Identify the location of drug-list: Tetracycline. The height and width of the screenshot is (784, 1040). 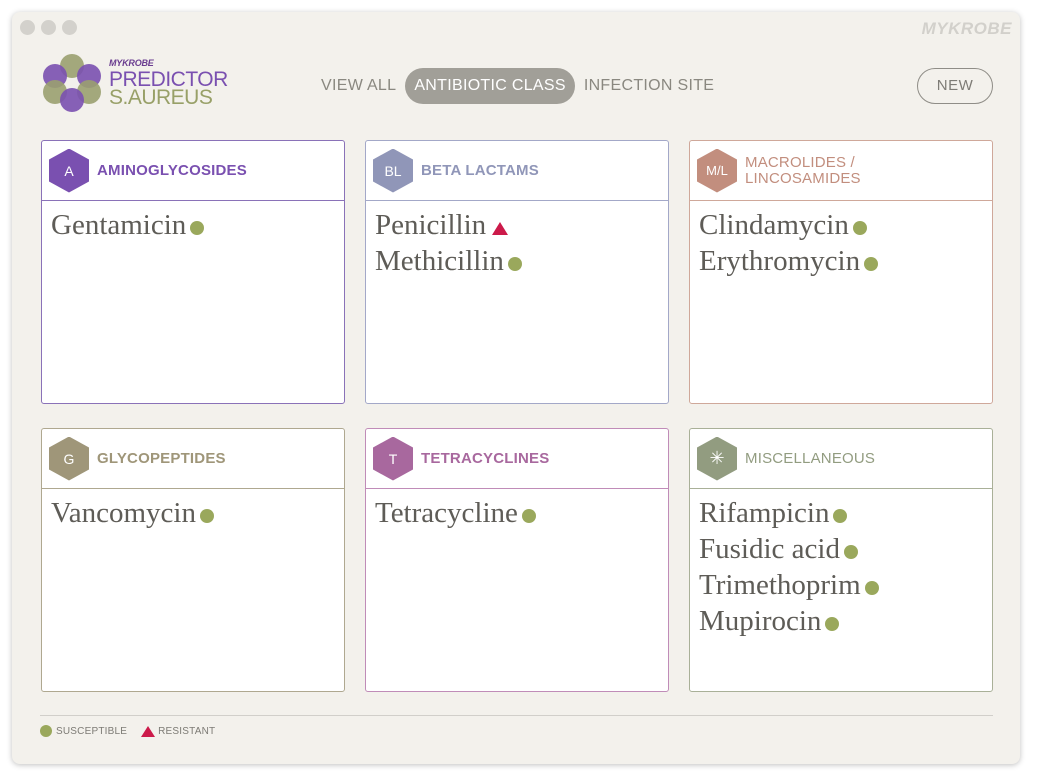
(517, 513).